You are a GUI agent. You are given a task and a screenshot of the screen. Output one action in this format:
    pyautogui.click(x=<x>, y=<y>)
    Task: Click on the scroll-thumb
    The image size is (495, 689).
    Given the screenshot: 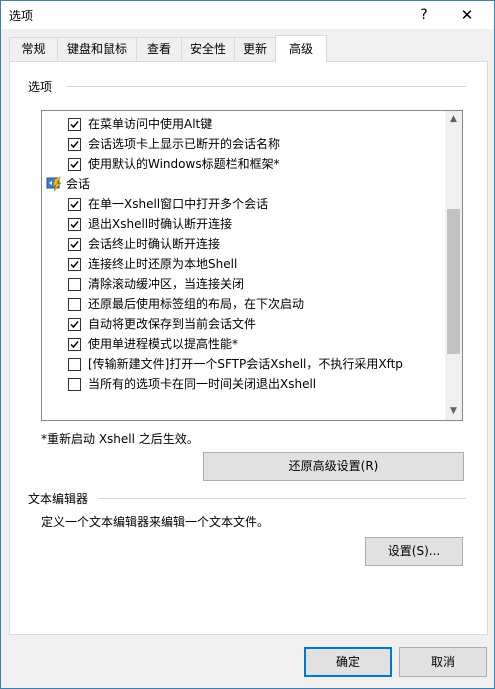 What is the action you would take?
    pyautogui.click(x=453, y=281)
    